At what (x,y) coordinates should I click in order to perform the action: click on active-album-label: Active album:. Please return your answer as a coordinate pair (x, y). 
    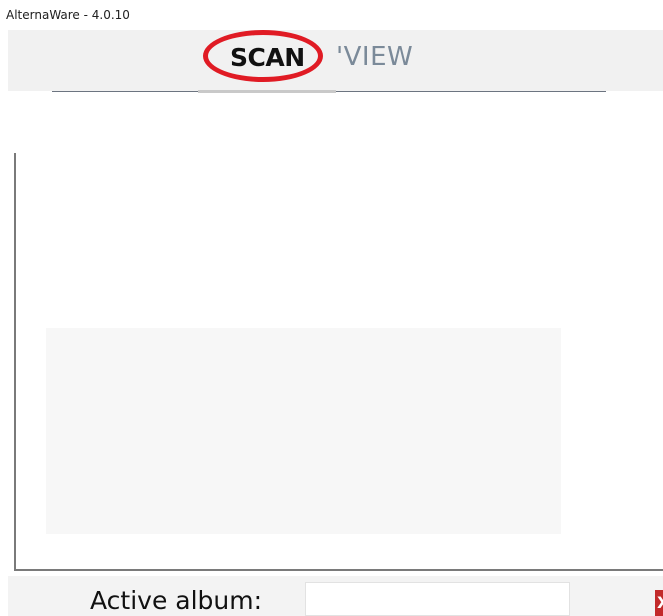
    Looking at the image, I should click on (176, 600).